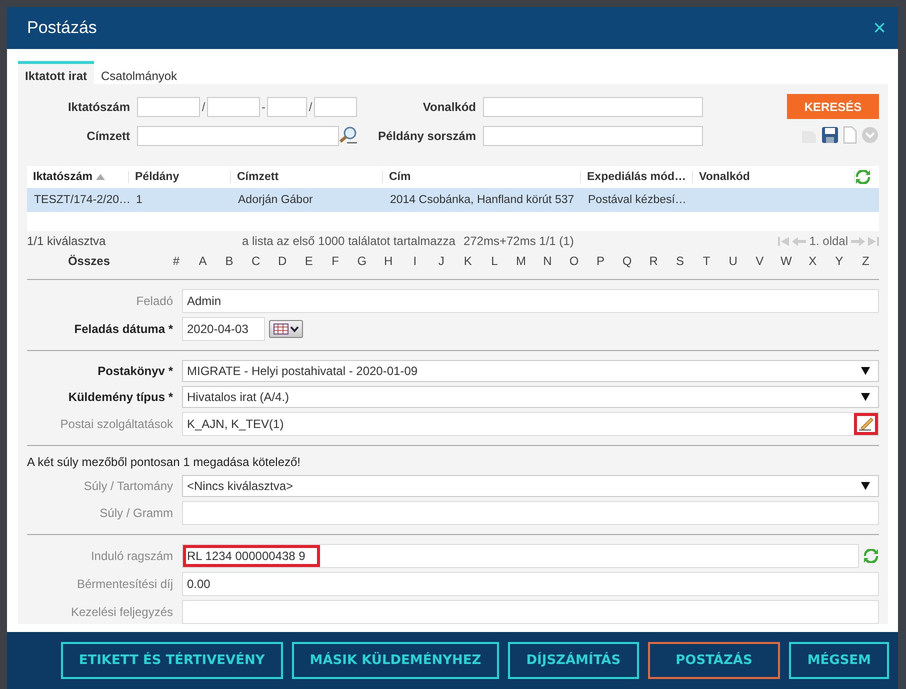 This screenshot has height=689, width=906. I want to click on alphabet-filter: N, so click(547, 261).